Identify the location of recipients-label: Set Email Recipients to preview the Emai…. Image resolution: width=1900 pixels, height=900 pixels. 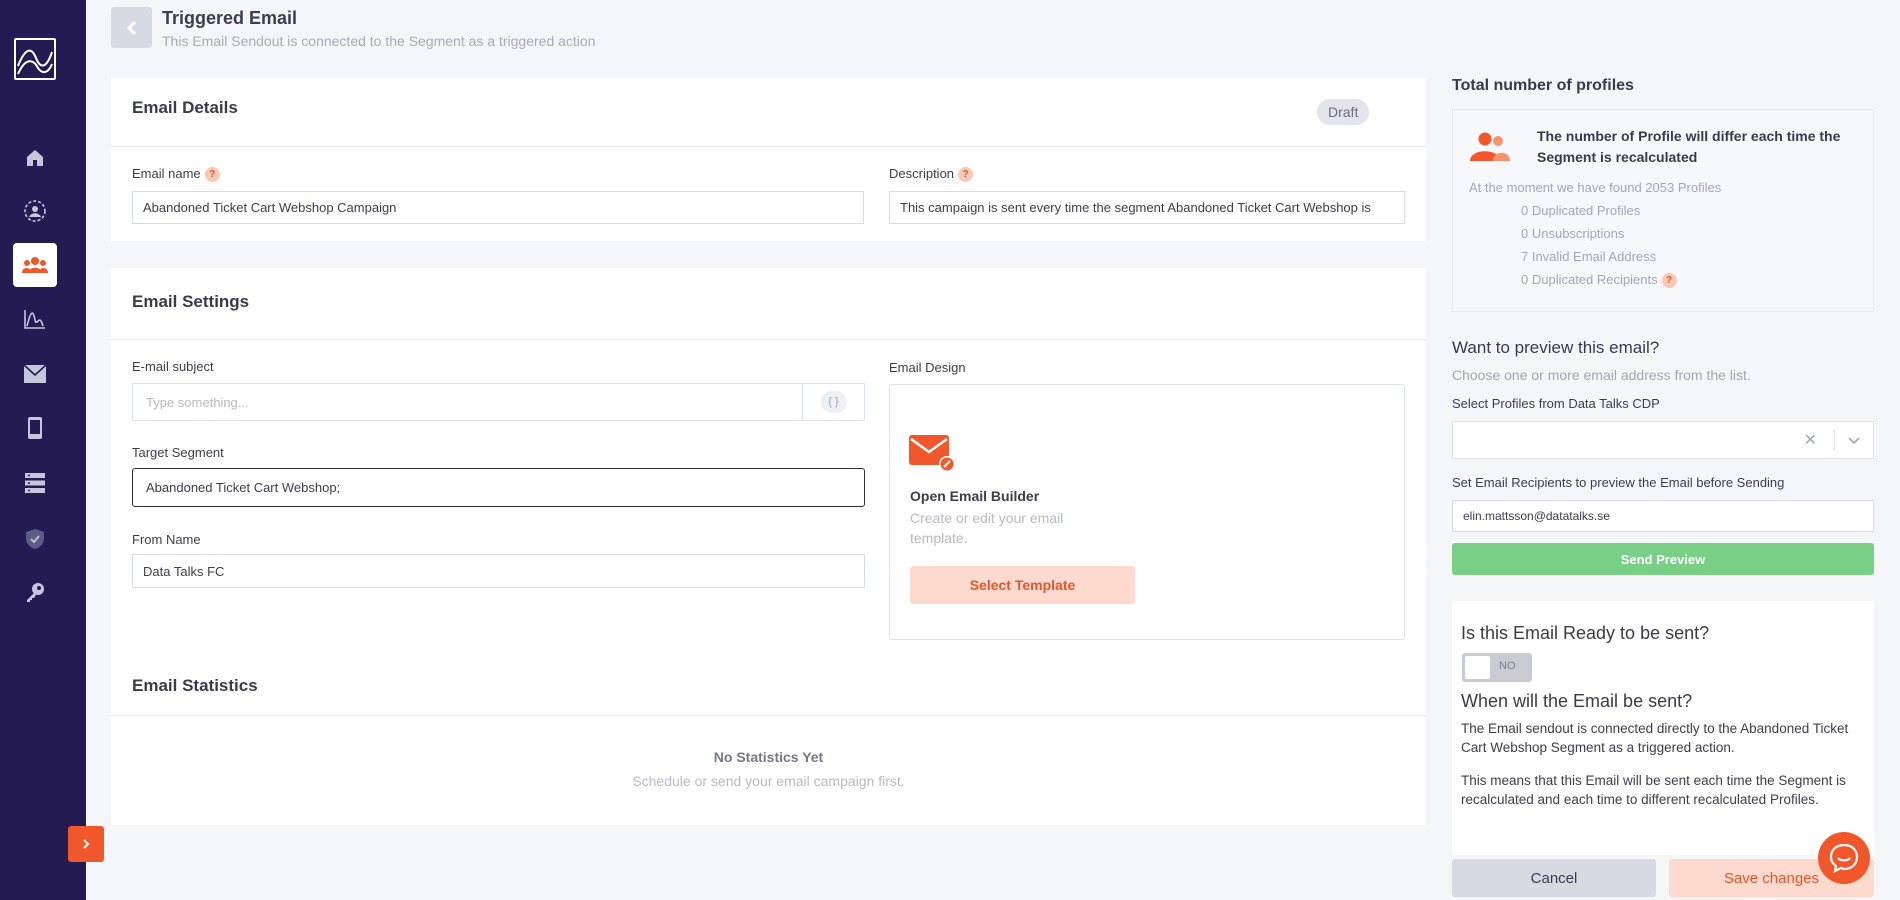
(1618, 482).